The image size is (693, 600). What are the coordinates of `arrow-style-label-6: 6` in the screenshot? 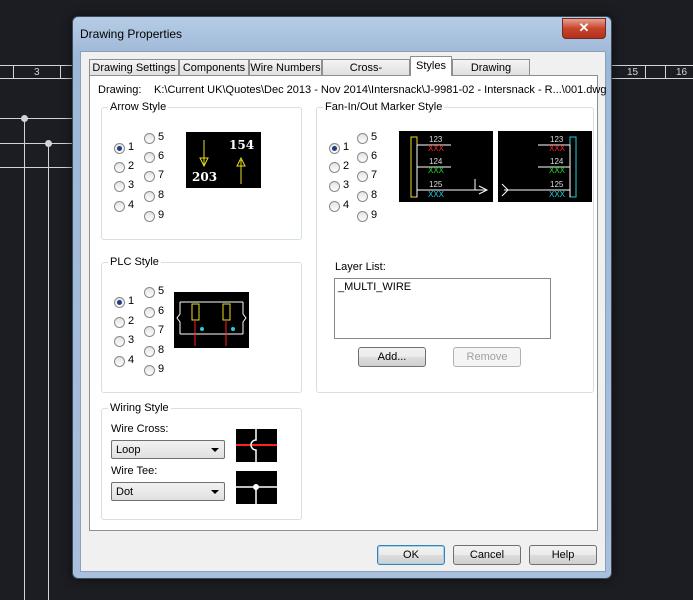 It's located at (161, 156).